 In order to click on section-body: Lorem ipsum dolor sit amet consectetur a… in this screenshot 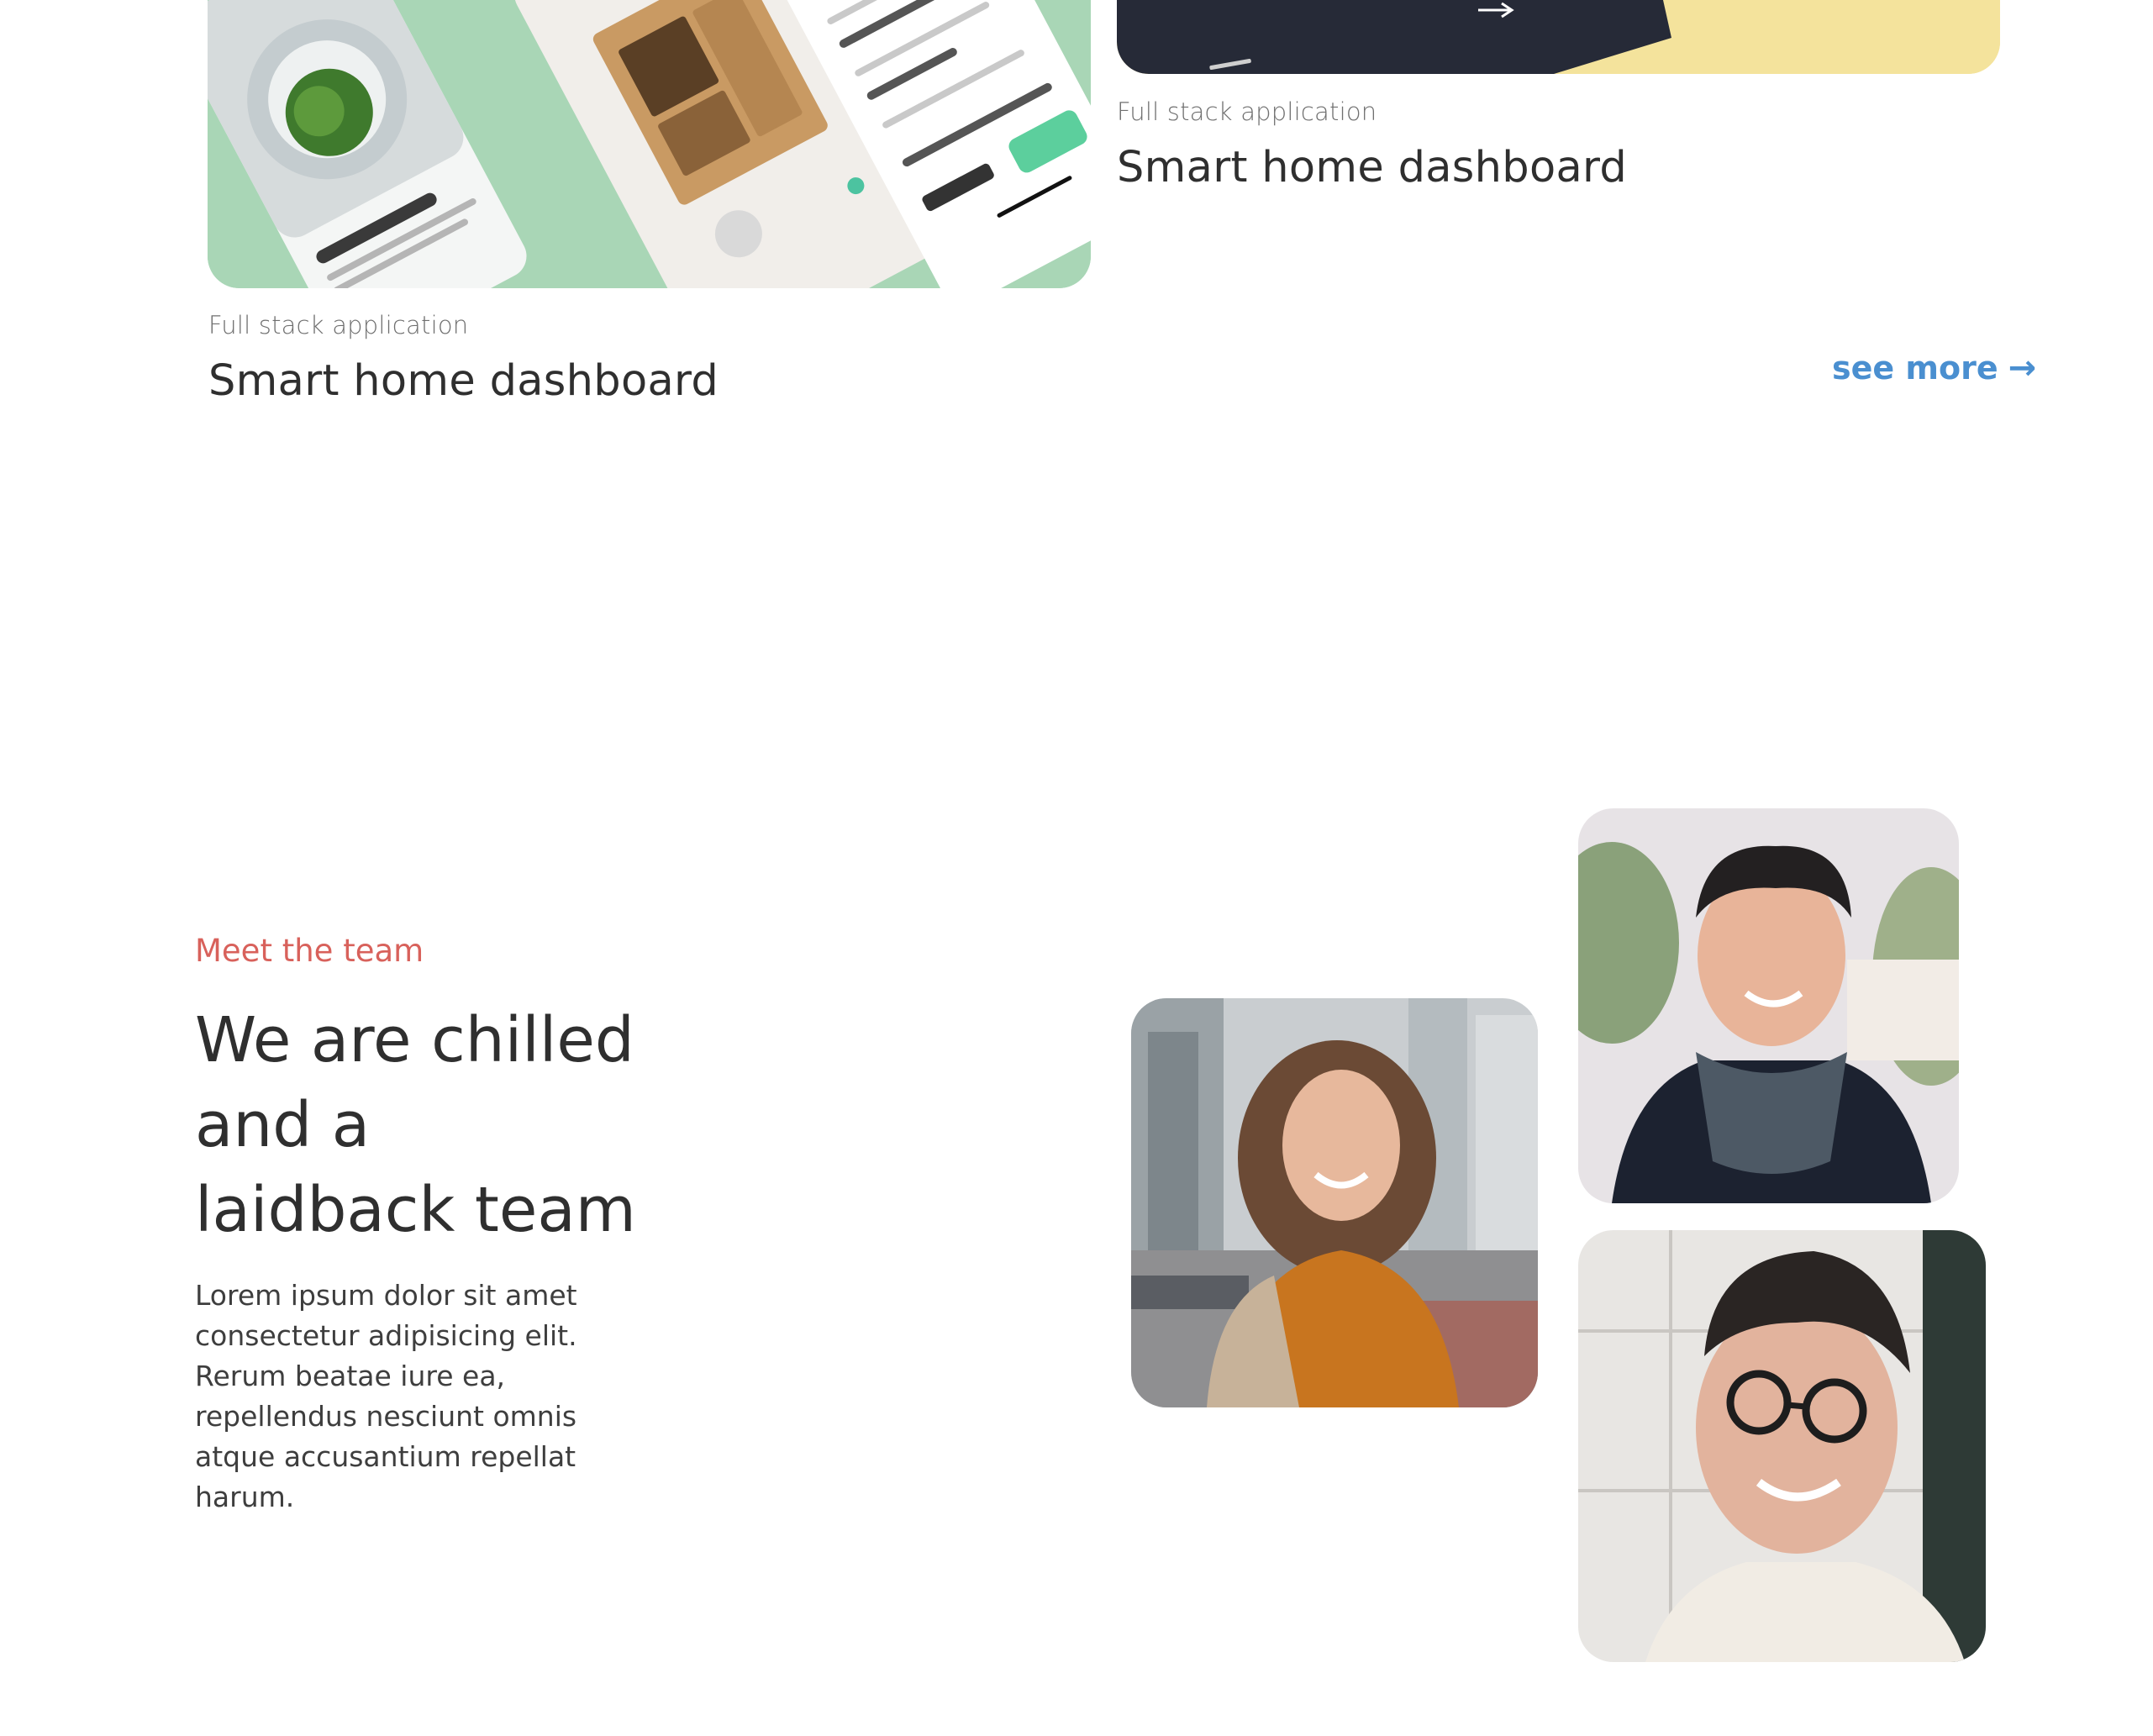, I will do `click(386, 1396)`.